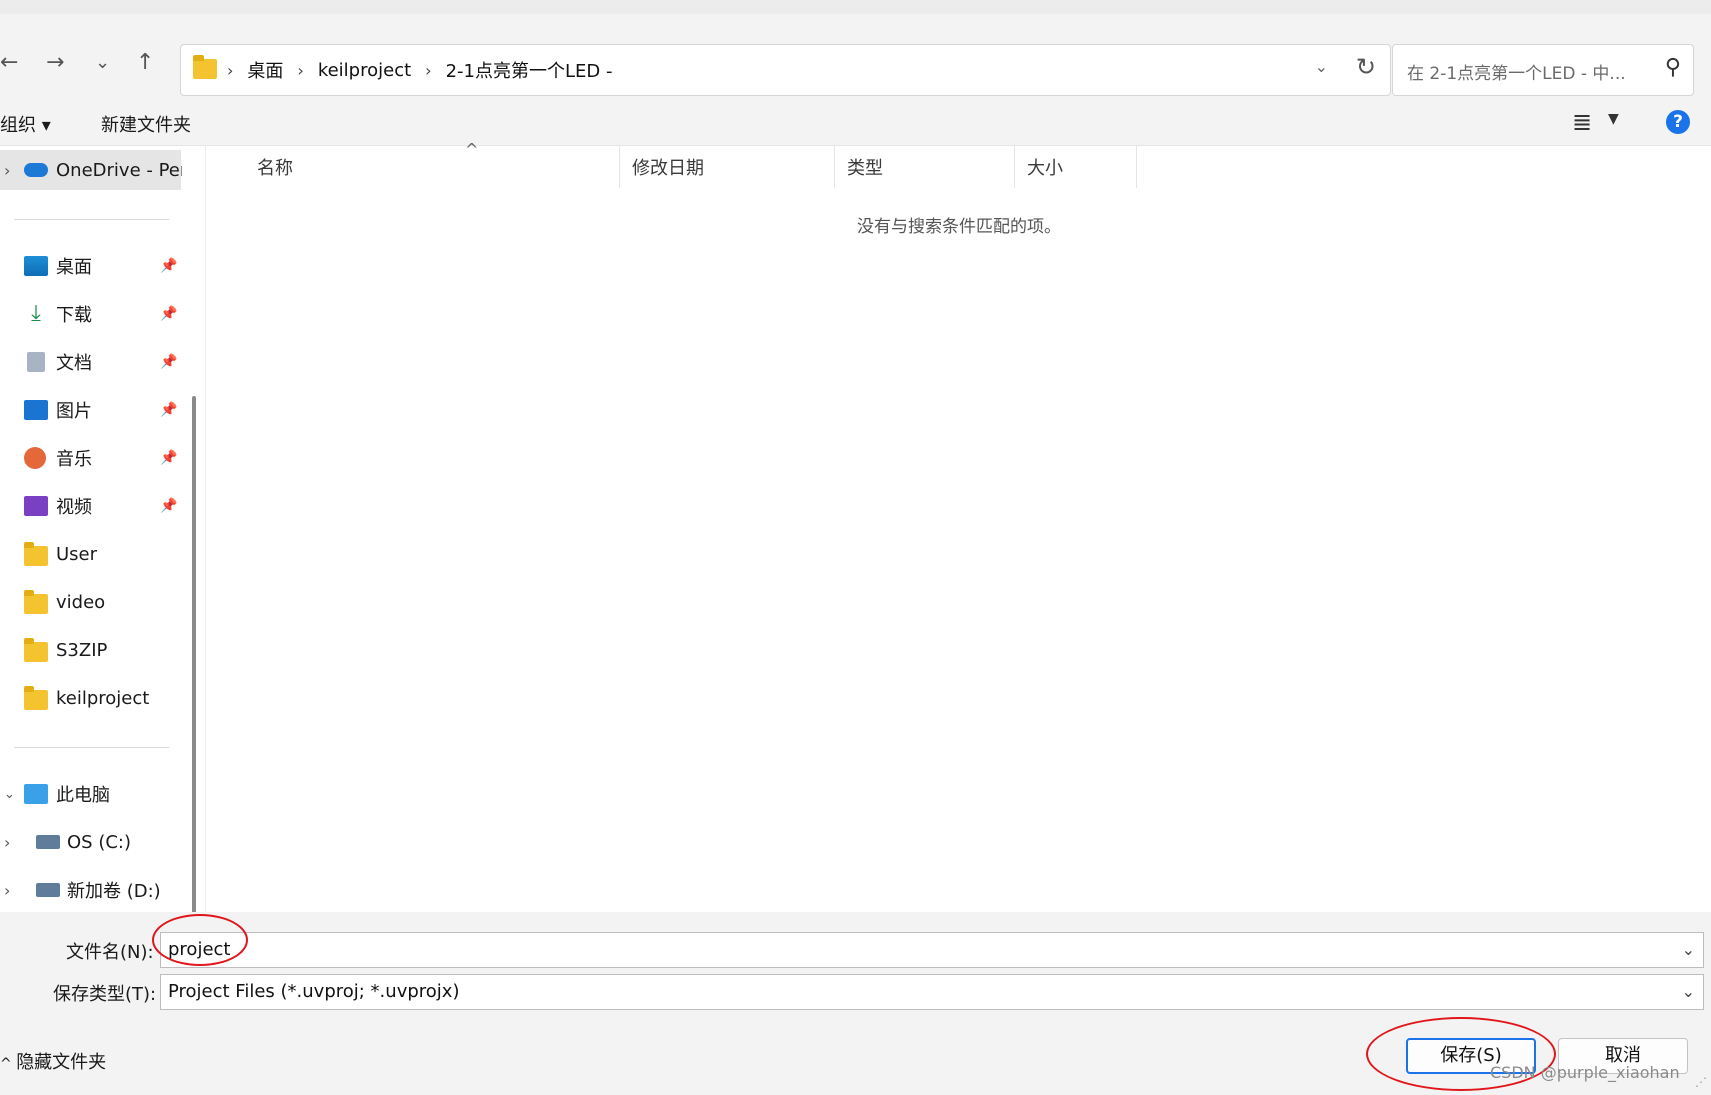 The height and width of the screenshot is (1095, 1711). What do you see at coordinates (95, 506) in the screenshot?
I see `sidebar-item-videos: 视频 📌` at bounding box center [95, 506].